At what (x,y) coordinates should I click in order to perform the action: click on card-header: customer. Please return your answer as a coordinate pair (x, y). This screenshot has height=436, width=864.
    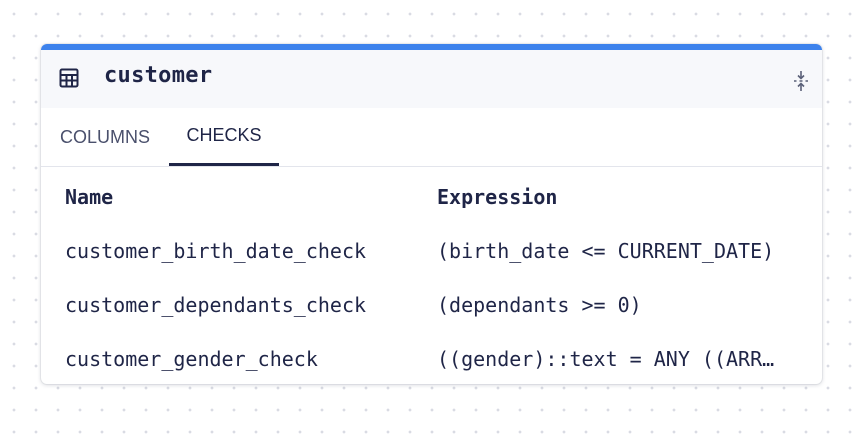
    Looking at the image, I should click on (431, 79).